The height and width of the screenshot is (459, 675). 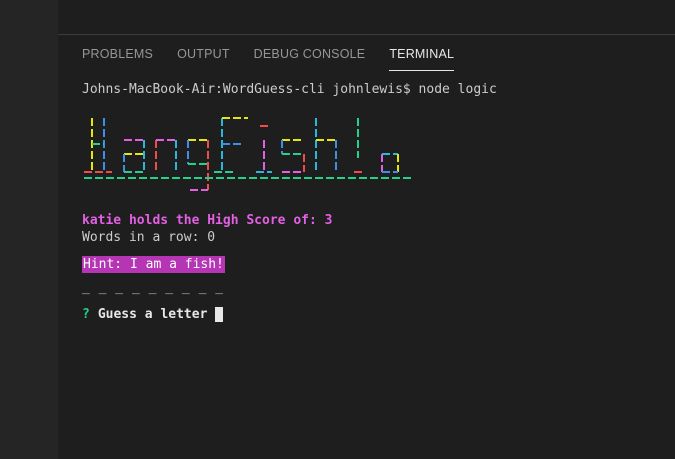 What do you see at coordinates (152, 314) in the screenshot?
I see `prompt-text: Guess a letter` at bounding box center [152, 314].